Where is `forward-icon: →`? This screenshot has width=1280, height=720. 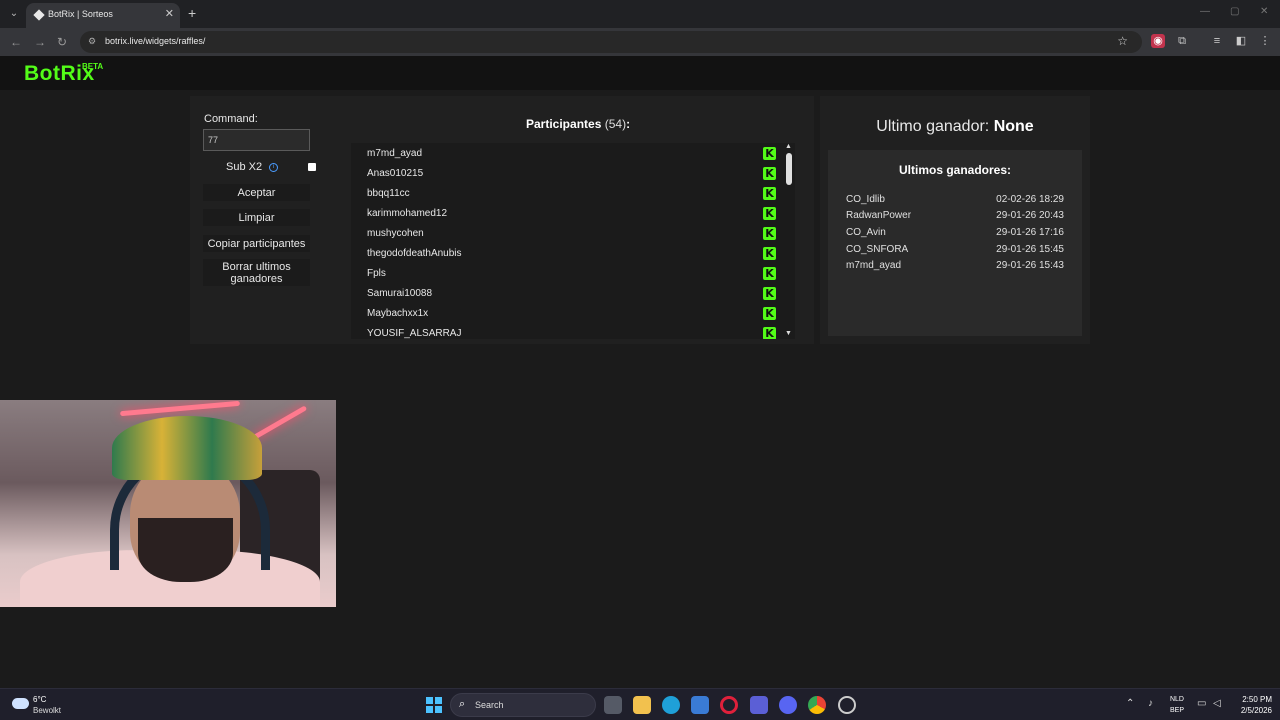 forward-icon: → is located at coordinates (40, 42).